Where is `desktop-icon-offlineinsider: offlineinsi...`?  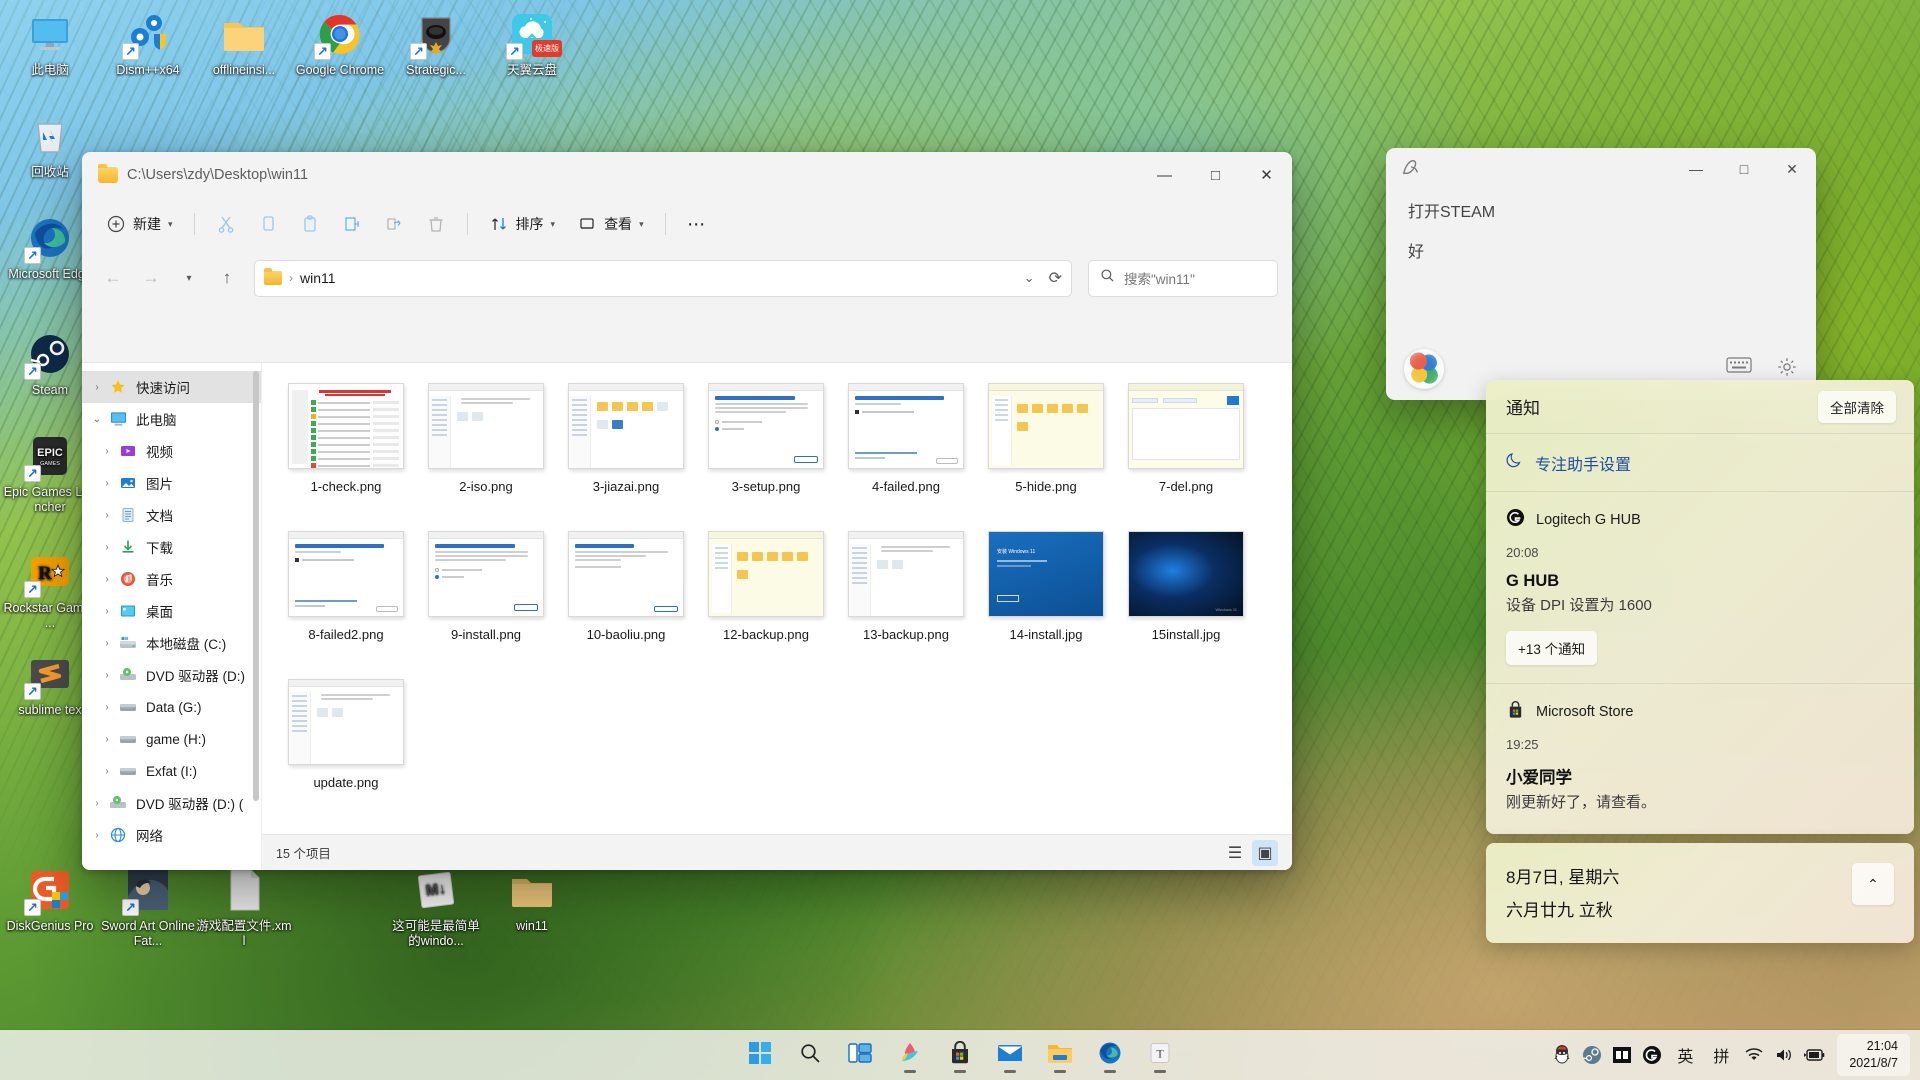 desktop-icon-offlineinsider: offlineinsi... is located at coordinates (244, 44).